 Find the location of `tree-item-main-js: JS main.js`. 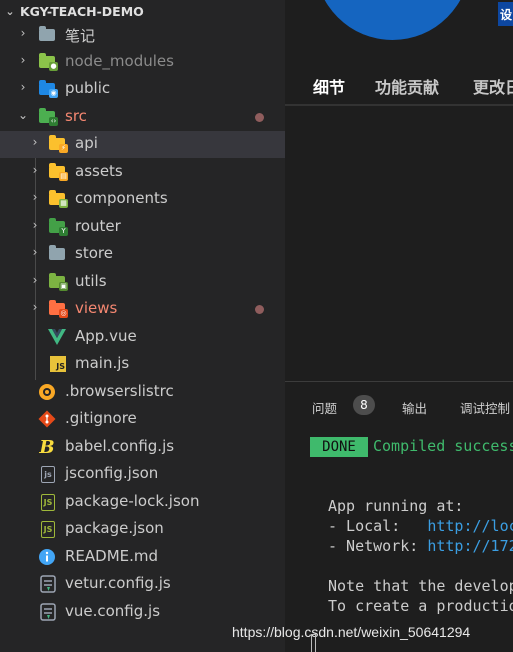

tree-item-main-js: JS main.js is located at coordinates (142, 364).